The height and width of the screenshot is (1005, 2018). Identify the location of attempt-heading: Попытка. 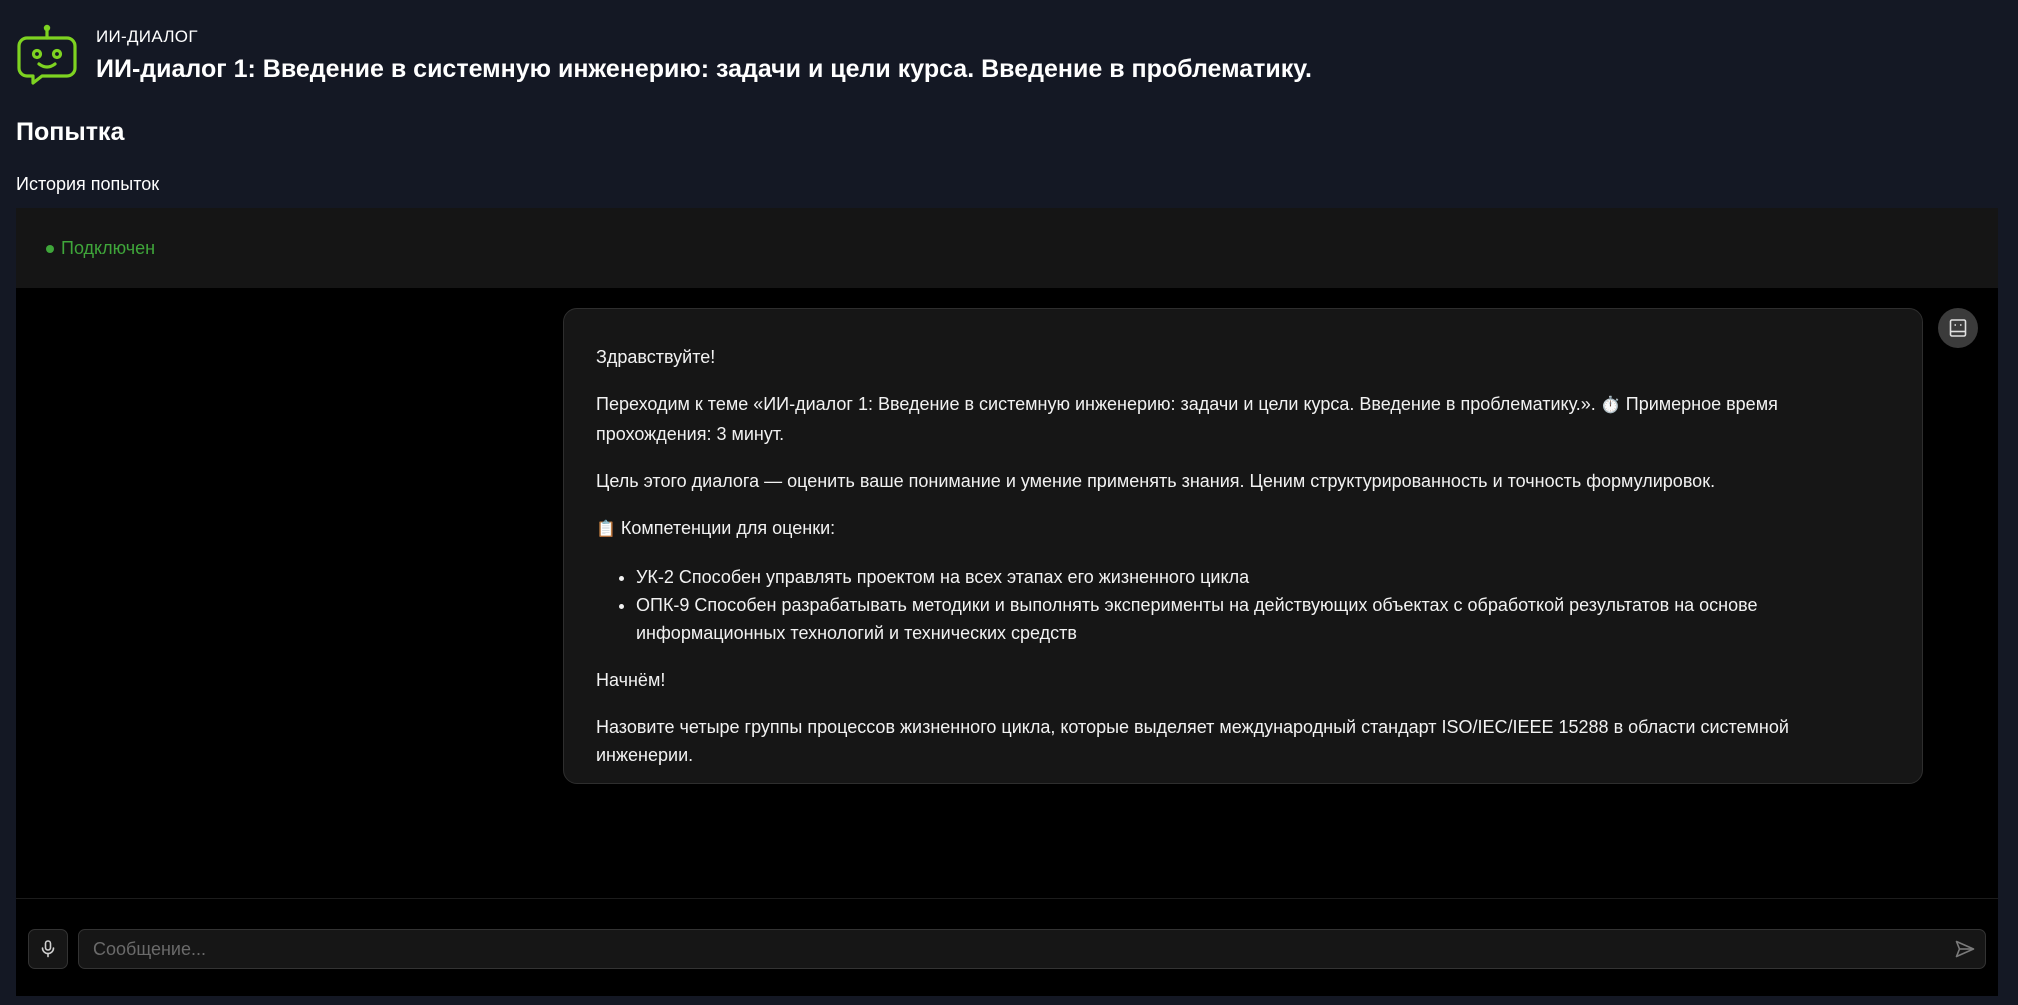
(70, 132).